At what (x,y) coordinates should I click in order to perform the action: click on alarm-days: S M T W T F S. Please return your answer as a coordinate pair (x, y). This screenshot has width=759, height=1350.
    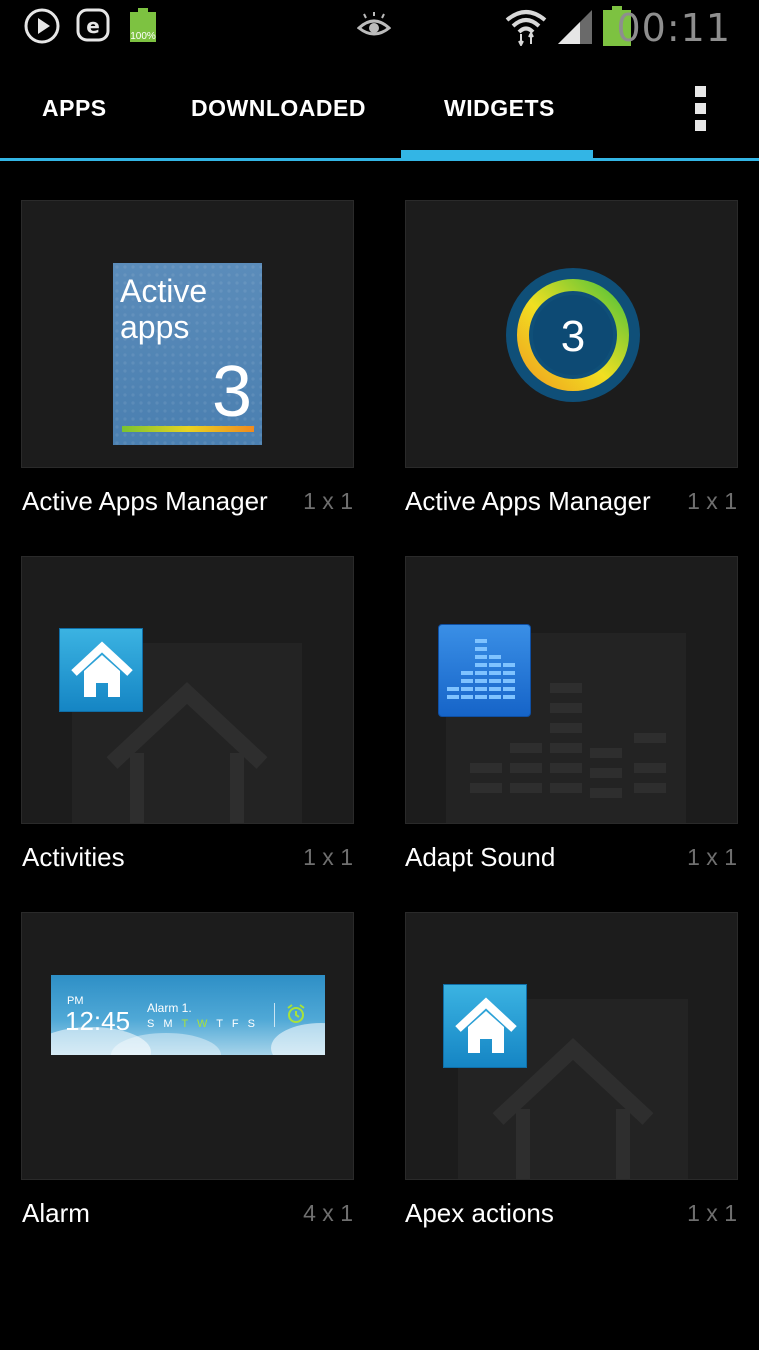
    Looking at the image, I should click on (202, 1024).